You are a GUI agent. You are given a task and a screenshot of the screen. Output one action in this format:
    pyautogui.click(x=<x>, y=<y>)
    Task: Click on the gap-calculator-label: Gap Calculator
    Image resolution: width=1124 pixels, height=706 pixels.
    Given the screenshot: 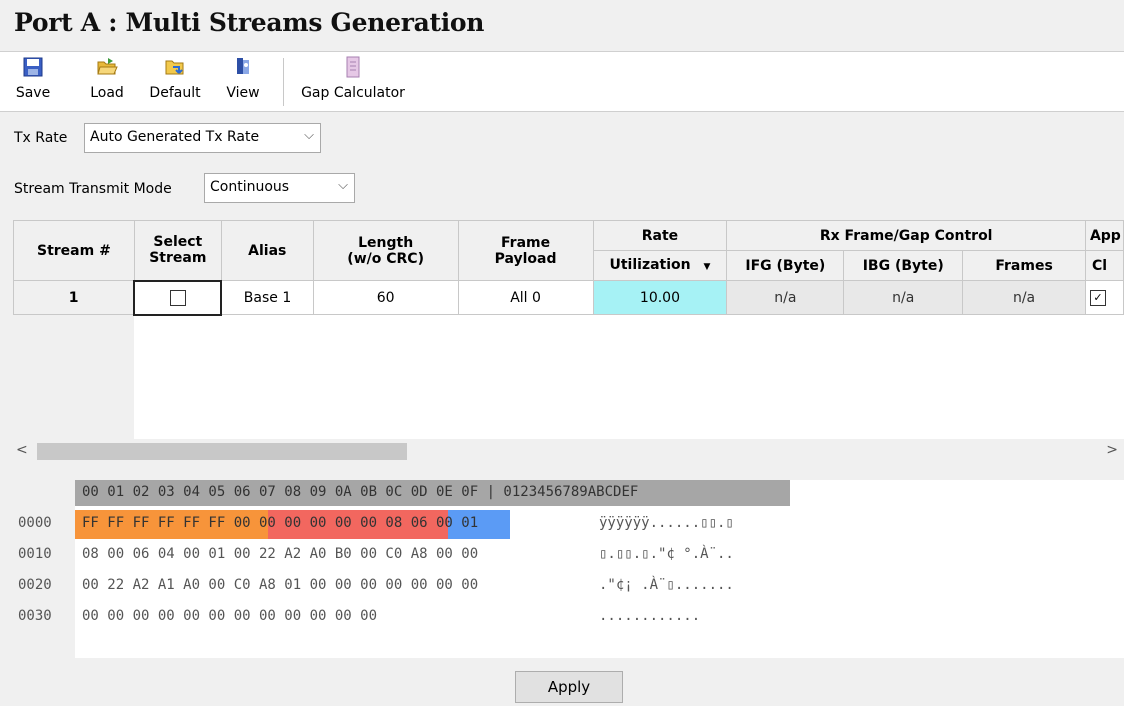 What is the action you would take?
    pyautogui.click(x=353, y=93)
    